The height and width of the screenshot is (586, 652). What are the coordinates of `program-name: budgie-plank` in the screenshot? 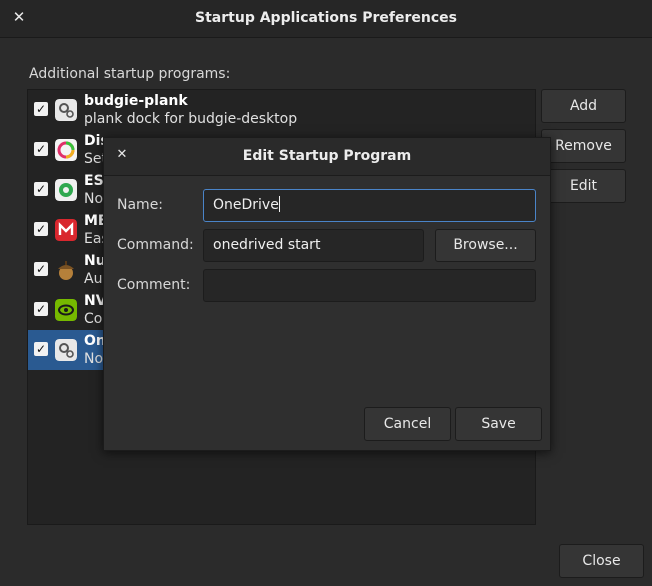 It's located at (136, 101).